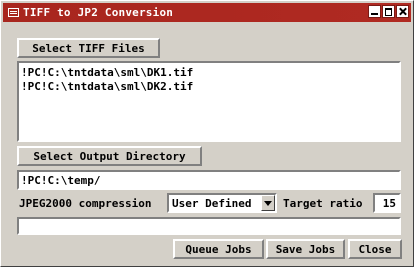 This screenshot has height=267, width=414. I want to click on save-jobs-button: Save Jobs, so click(305, 249).